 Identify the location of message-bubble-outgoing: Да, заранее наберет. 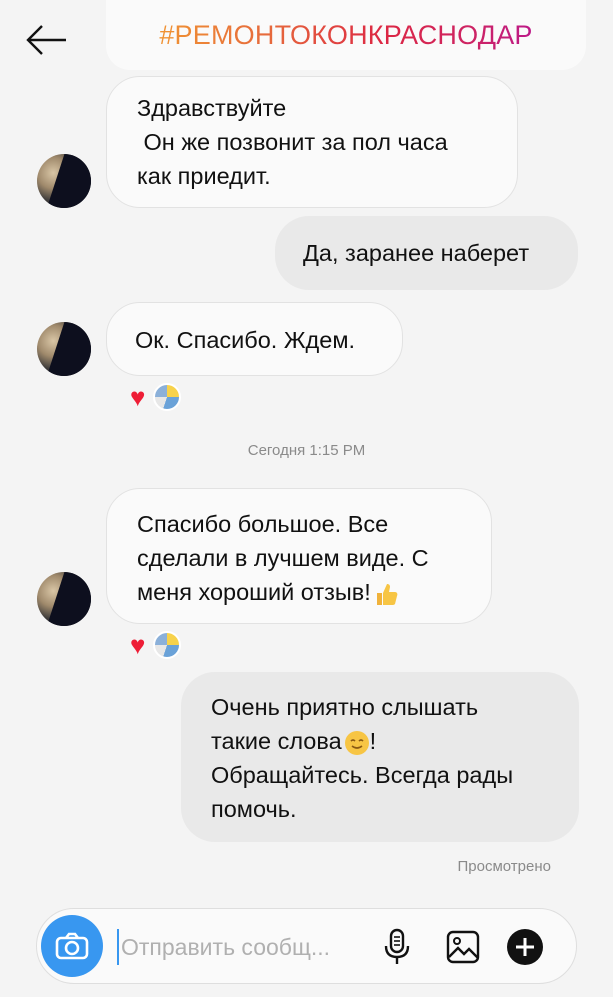
(426, 253).